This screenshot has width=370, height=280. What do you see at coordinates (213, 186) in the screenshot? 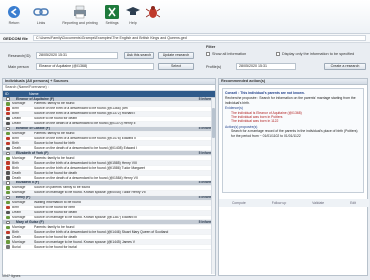
I see `vertical-scrollbar` at bounding box center [213, 186].